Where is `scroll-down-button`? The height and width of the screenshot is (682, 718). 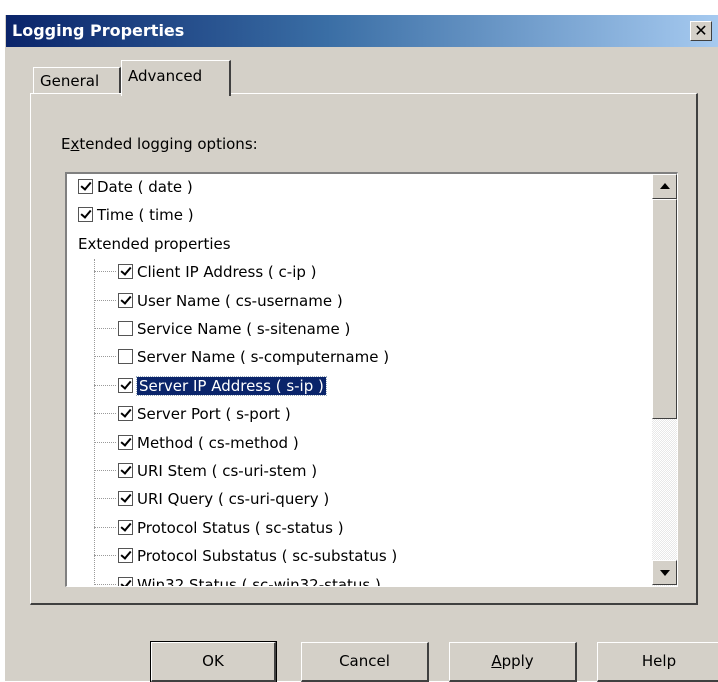
scroll-down-button is located at coordinates (664, 572).